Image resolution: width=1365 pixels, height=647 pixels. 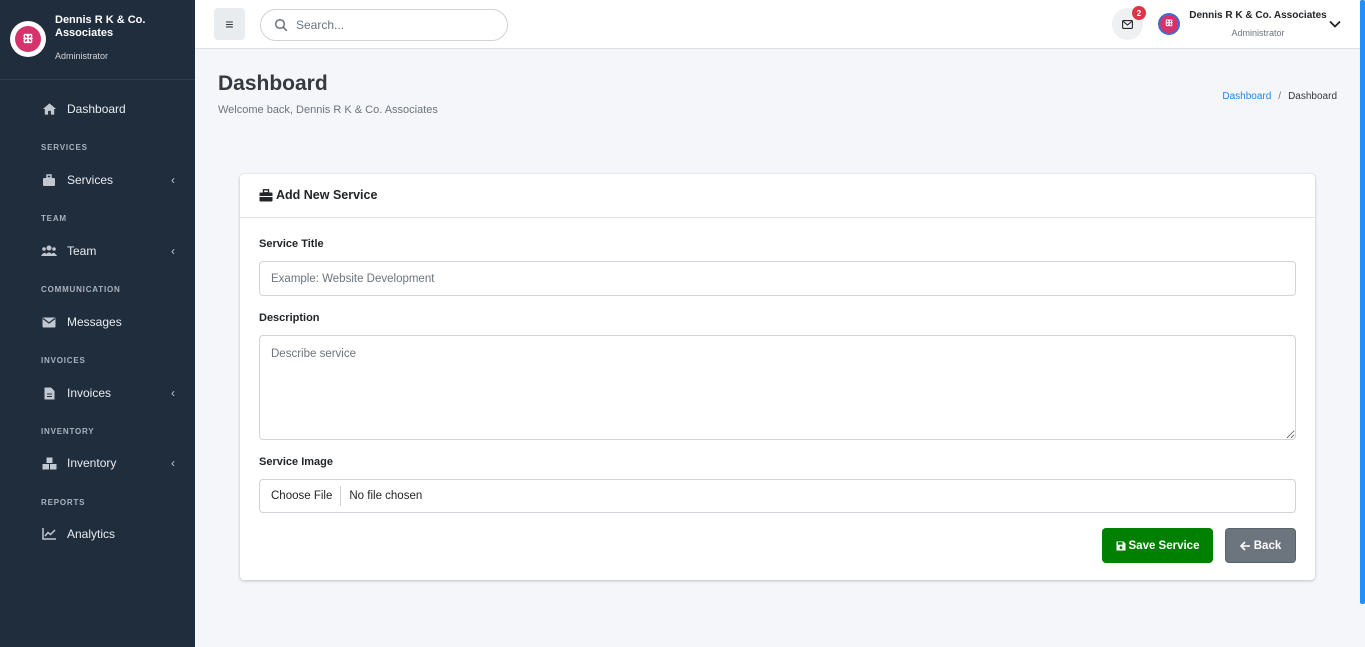 I want to click on section-header-invoices: INVOICES, so click(x=63, y=360).